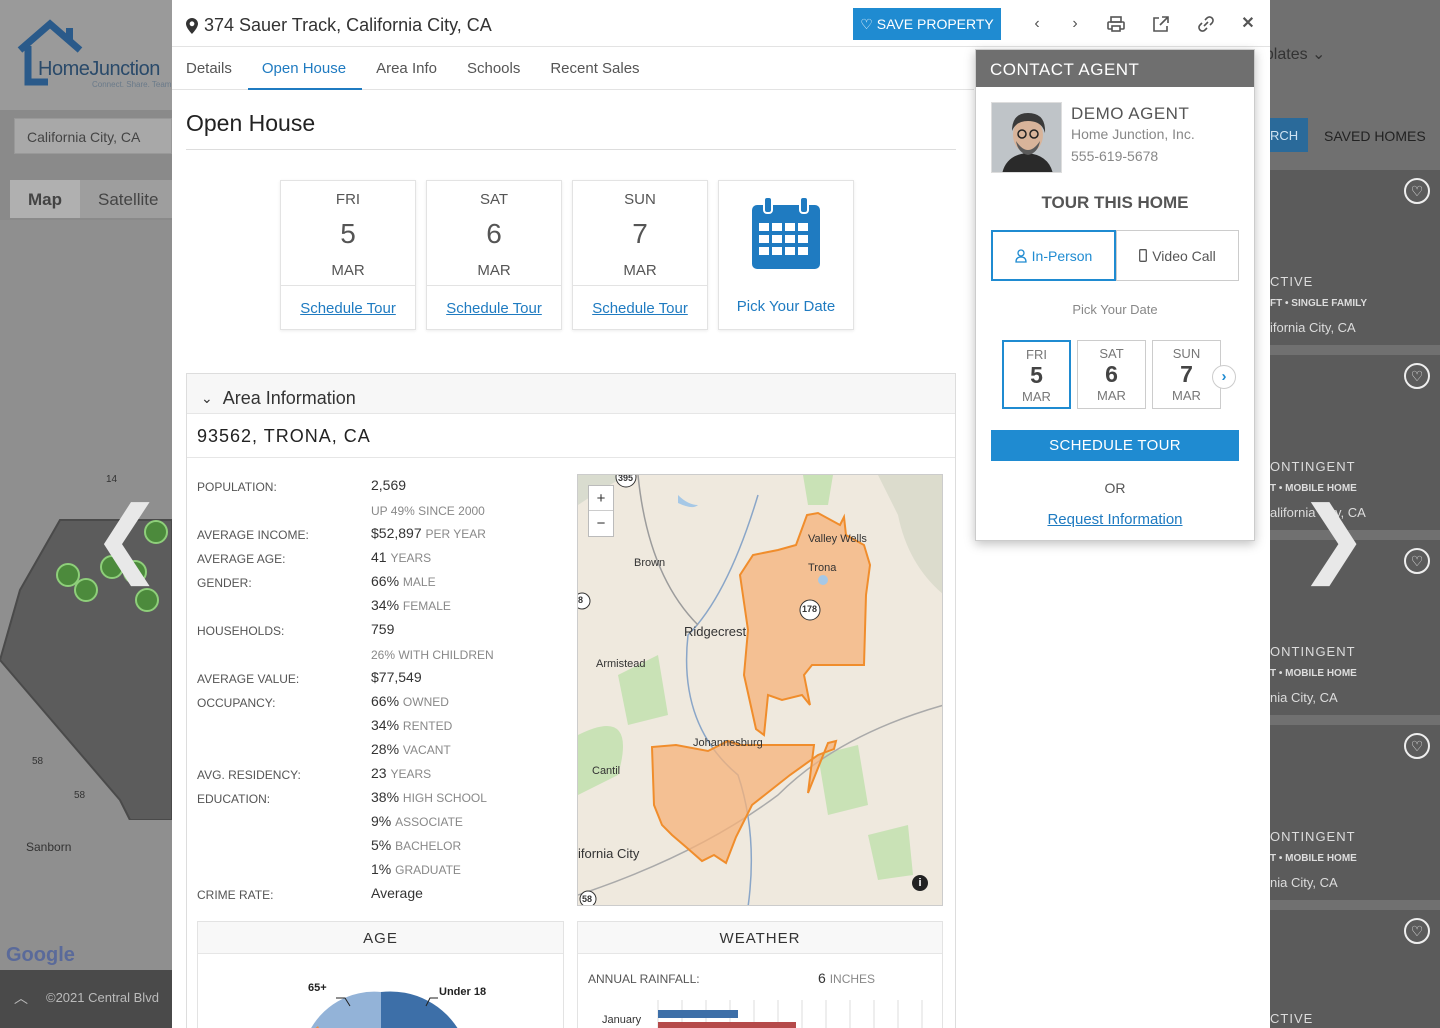 The width and height of the screenshot is (1440, 1028). I want to click on map-route-label: 58, so click(587, 899).